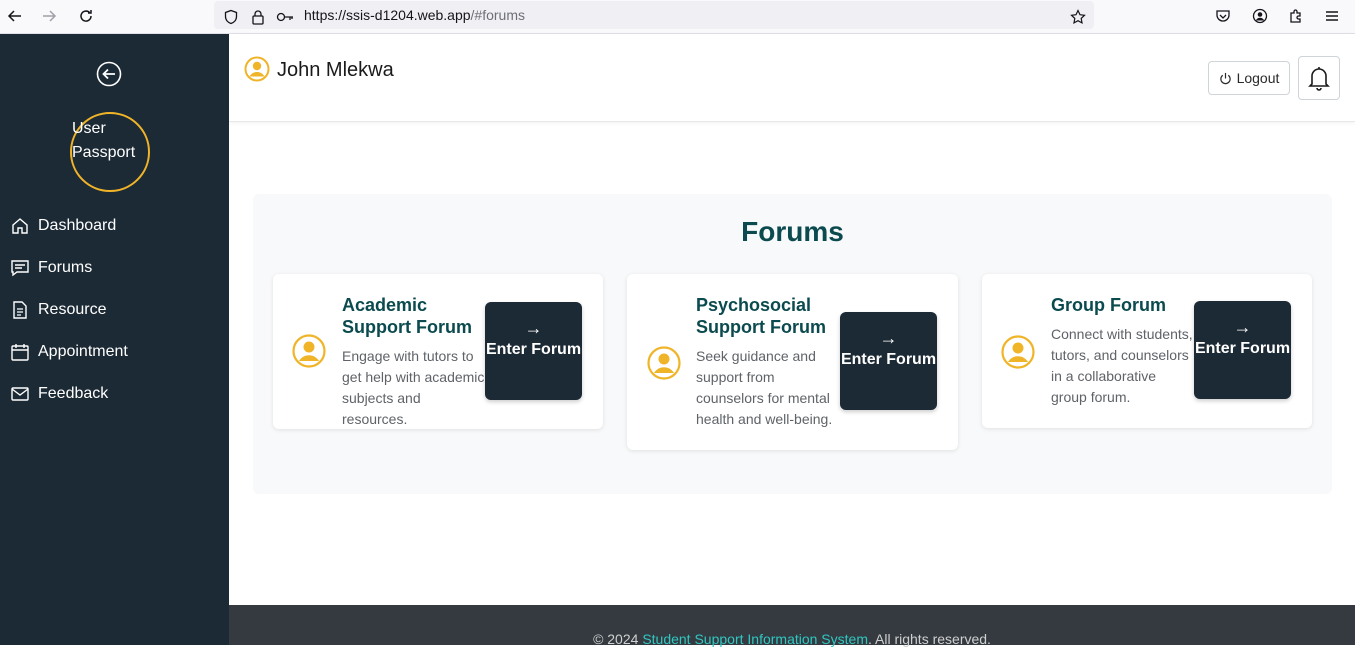 The image size is (1355, 647). What do you see at coordinates (20, 394) in the screenshot?
I see `envelope-icon` at bounding box center [20, 394].